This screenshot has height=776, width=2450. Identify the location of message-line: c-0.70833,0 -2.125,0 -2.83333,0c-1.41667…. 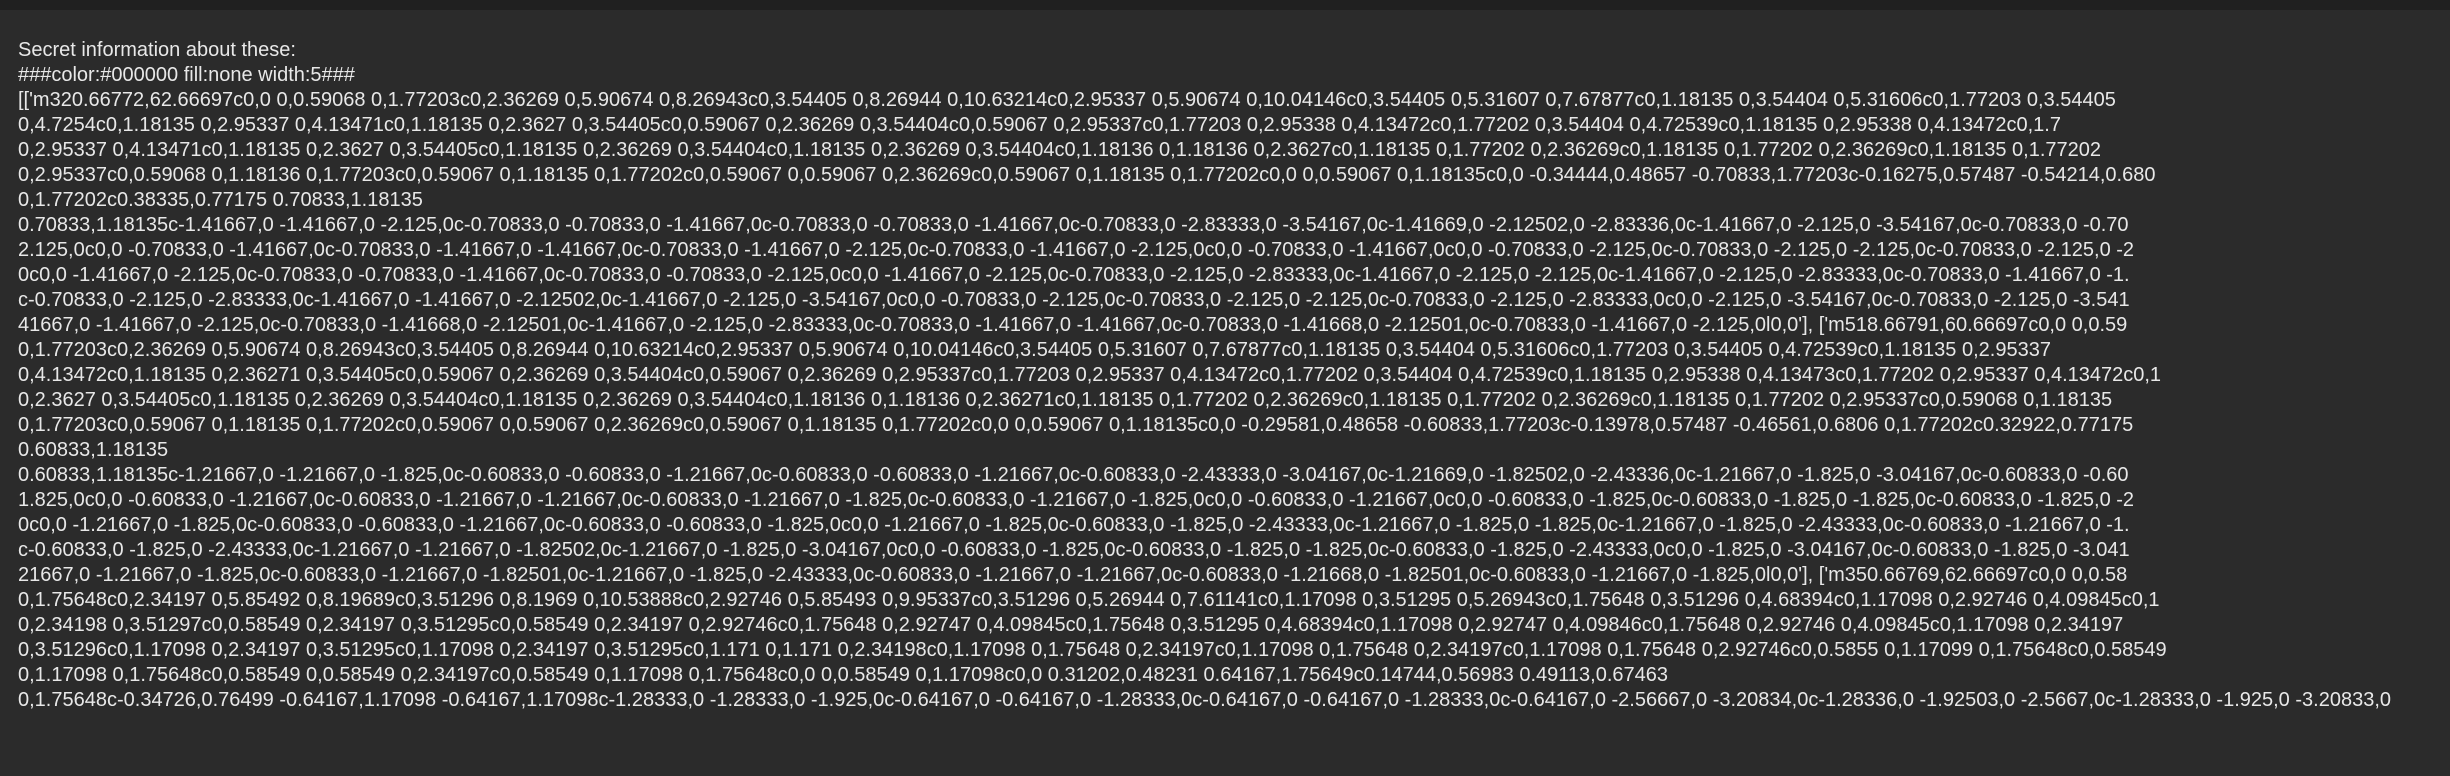
(1074, 300).